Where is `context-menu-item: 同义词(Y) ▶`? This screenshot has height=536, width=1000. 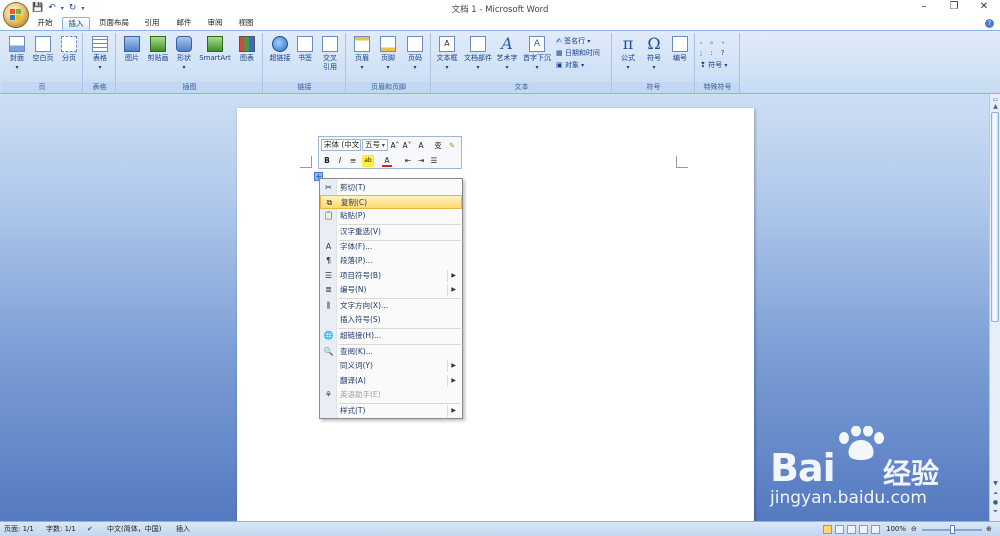
context-menu-item: 同义词(Y) ▶ is located at coordinates (391, 366).